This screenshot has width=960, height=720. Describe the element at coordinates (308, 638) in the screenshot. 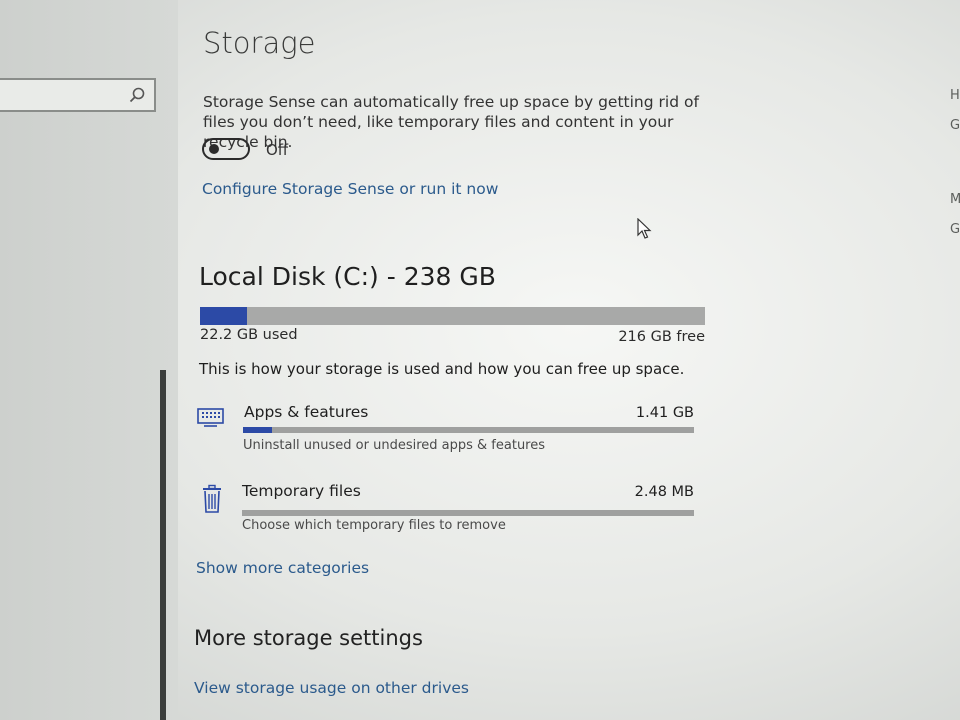

I see `more-storage-settings-heading: More storage settings` at that location.